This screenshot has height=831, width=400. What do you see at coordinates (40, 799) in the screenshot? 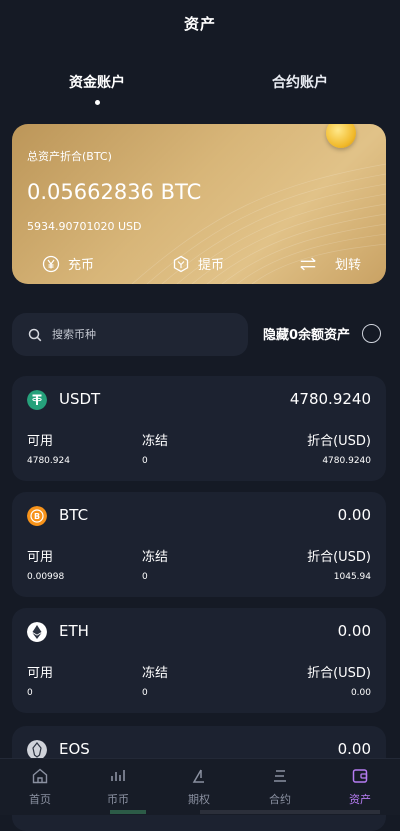
I see `nav-label: 首页` at bounding box center [40, 799].